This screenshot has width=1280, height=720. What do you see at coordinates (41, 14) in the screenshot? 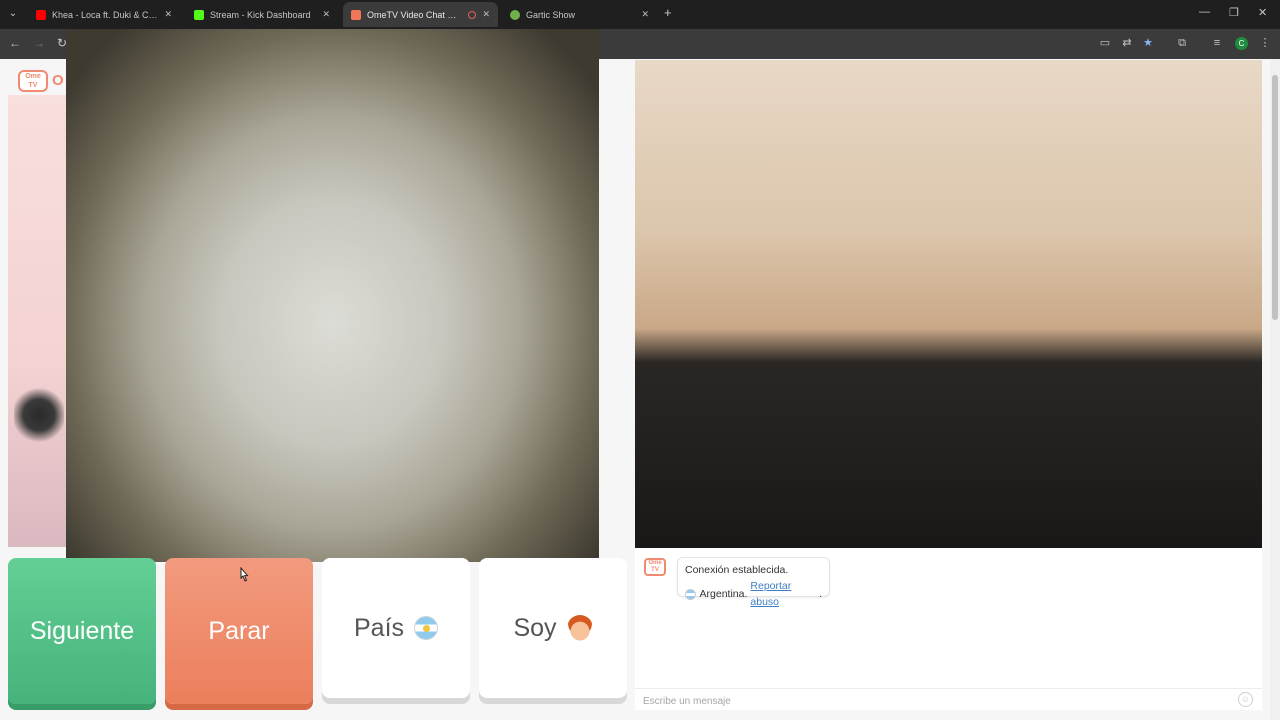
I see `youtube-favicon-icon` at bounding box center [41, 14].